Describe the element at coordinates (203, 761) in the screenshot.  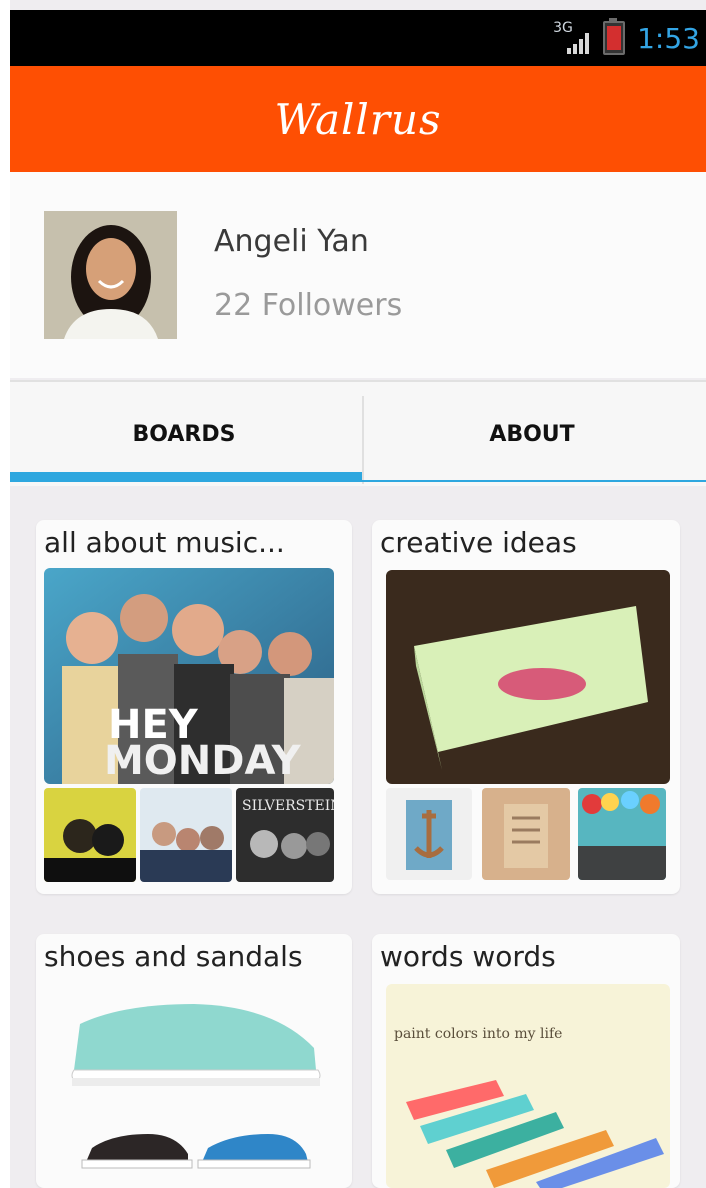
I see `poster-text-line2: MONDAY` at that location.